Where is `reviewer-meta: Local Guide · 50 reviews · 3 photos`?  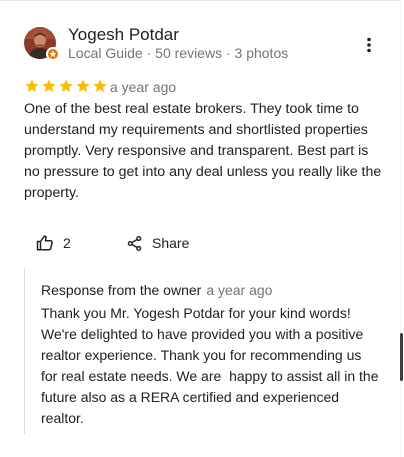 reviewer-meta: Local Guide · 50 reviews · 3 photos is located at coordinates (178, 53).